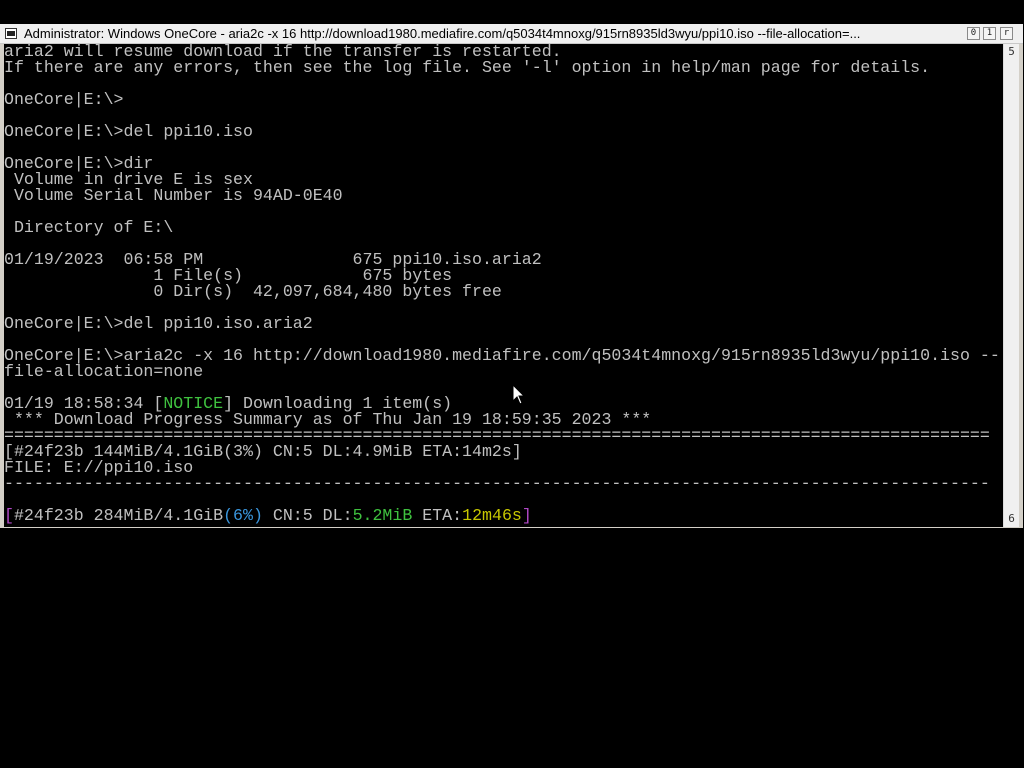 The height and width of the screenshot is (768, 1024). I want to click on console-line: Volume Serial Number is 94AD-0E40, so click(173, 195).